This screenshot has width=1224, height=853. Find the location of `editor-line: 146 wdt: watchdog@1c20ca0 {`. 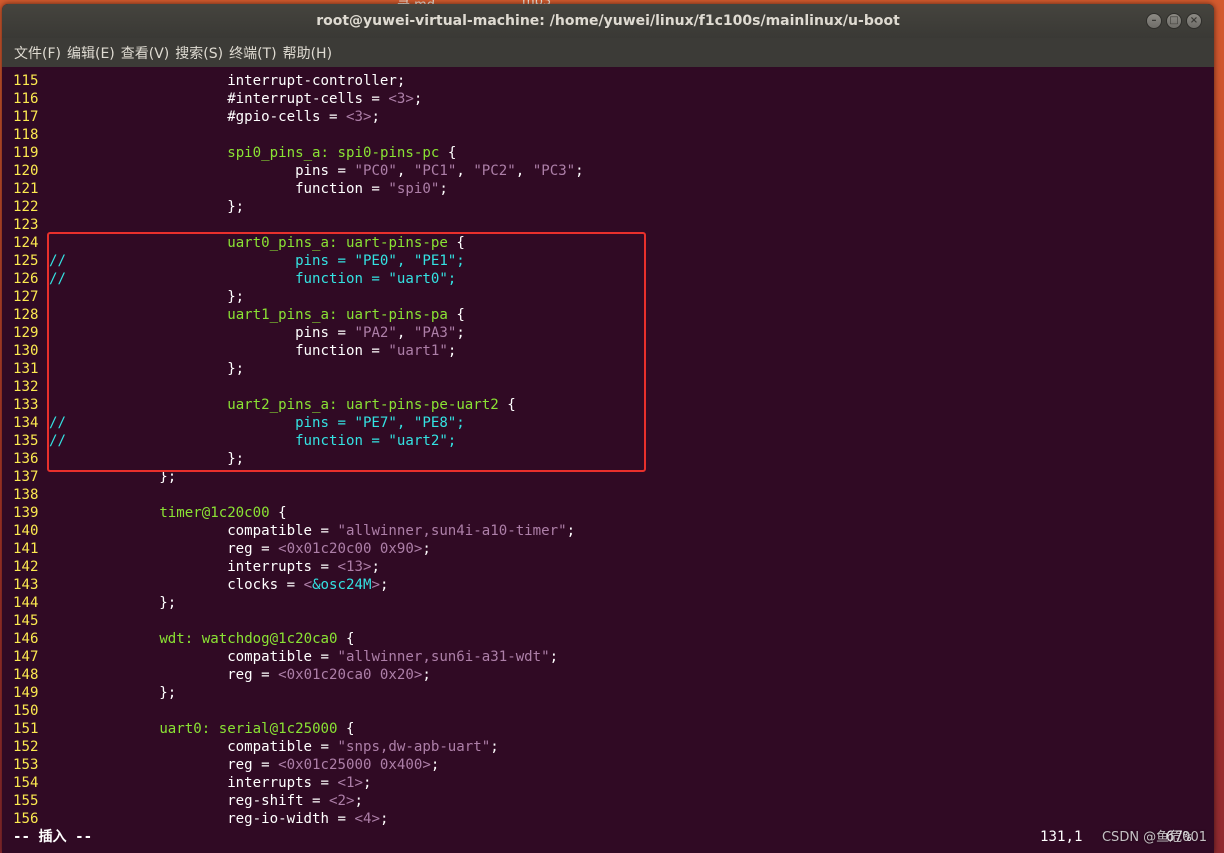

editor-line: 146 wdt: watchdog@1c20ca0 { is located at coordinates (184, 639).